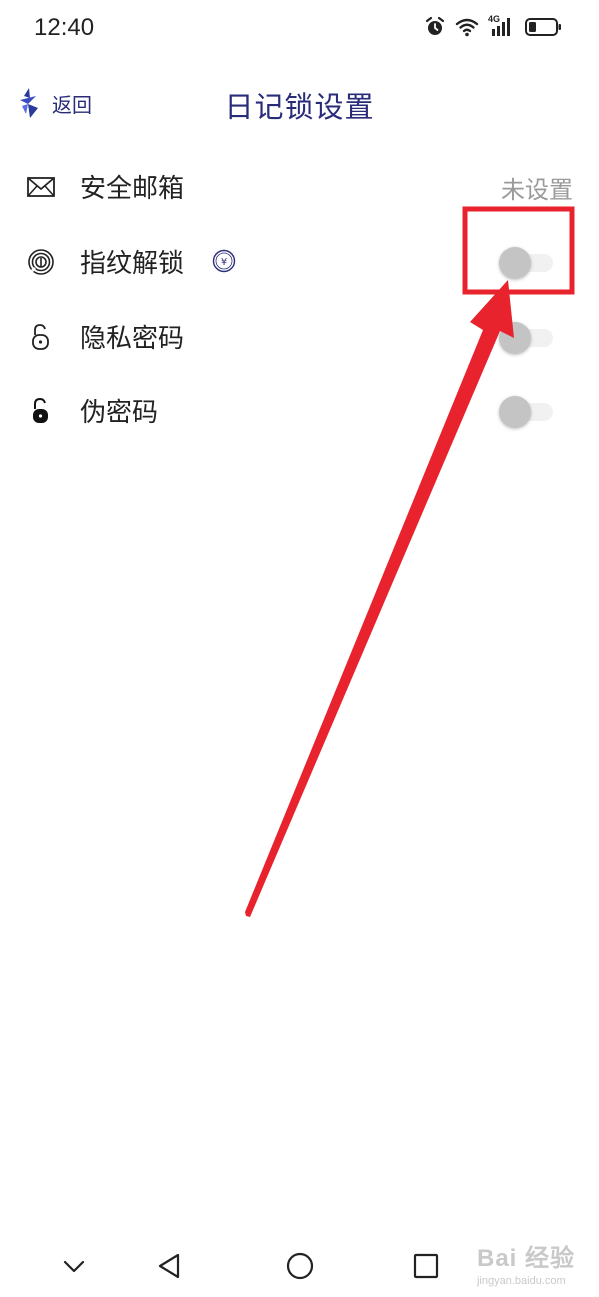 This screenshot has width=599, height=1297. I want to click on alarm-icon, so click(435, 25).